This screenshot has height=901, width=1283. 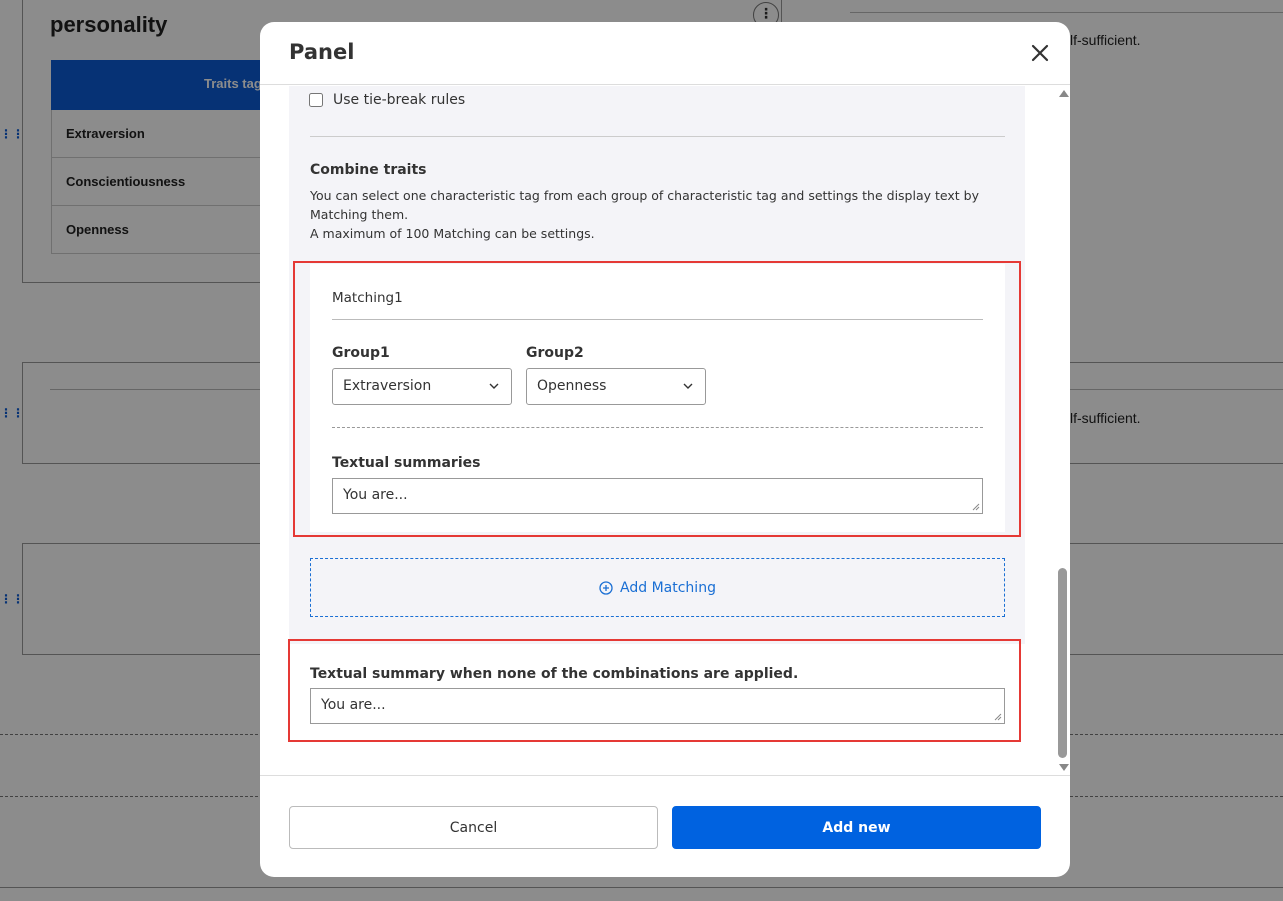 What do you see at coordinates (657, 136) in the screenshot?
I see `divider` at bounding box center [657, 136].